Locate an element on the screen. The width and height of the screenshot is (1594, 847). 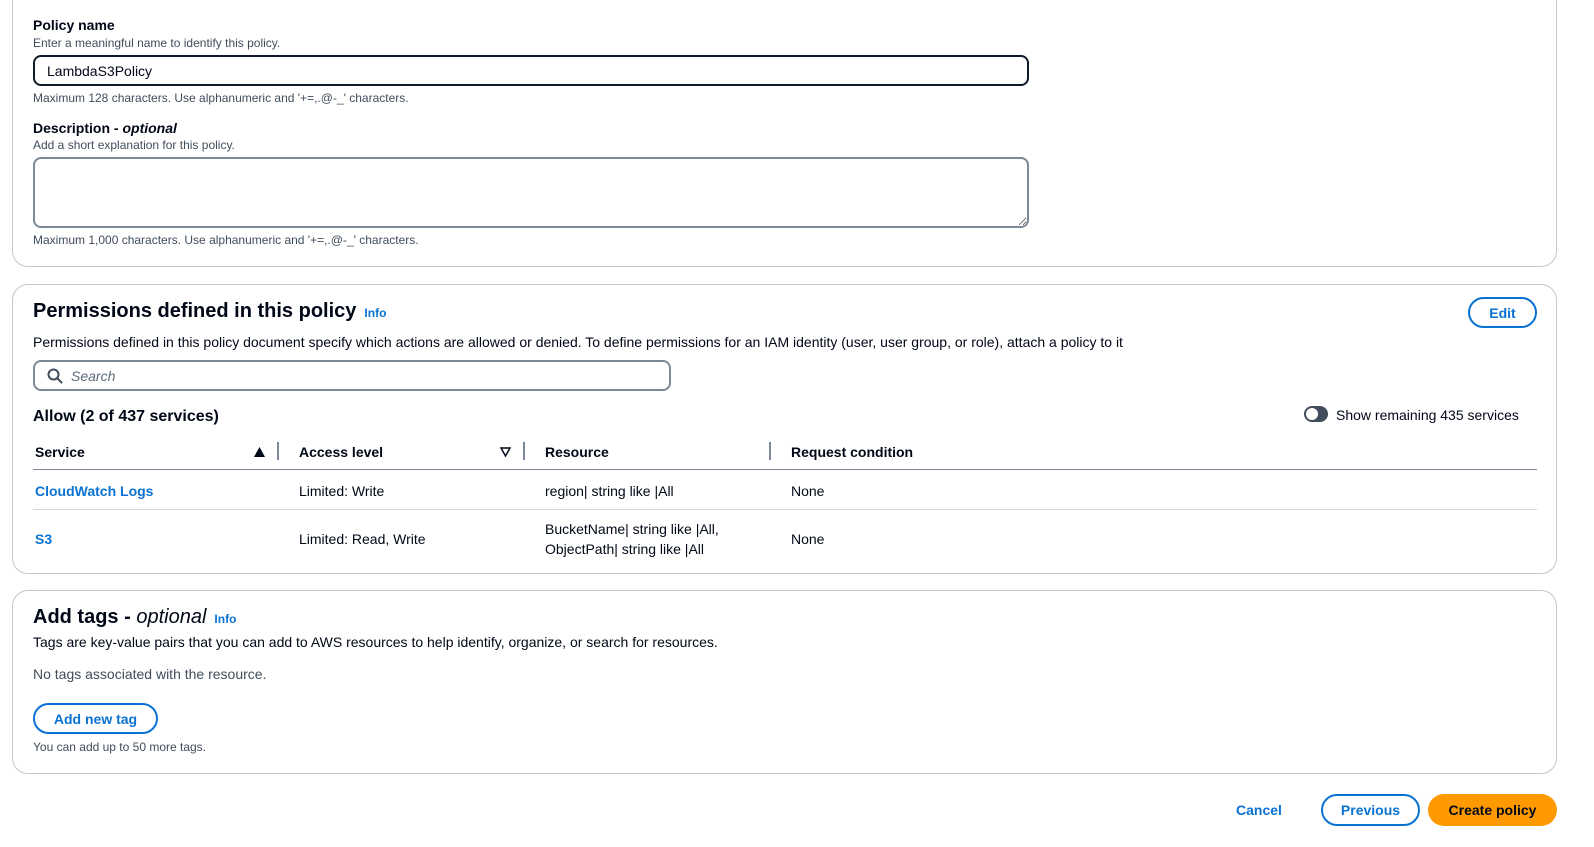
description-label: Description - optional is located at coordinates (105, 128).